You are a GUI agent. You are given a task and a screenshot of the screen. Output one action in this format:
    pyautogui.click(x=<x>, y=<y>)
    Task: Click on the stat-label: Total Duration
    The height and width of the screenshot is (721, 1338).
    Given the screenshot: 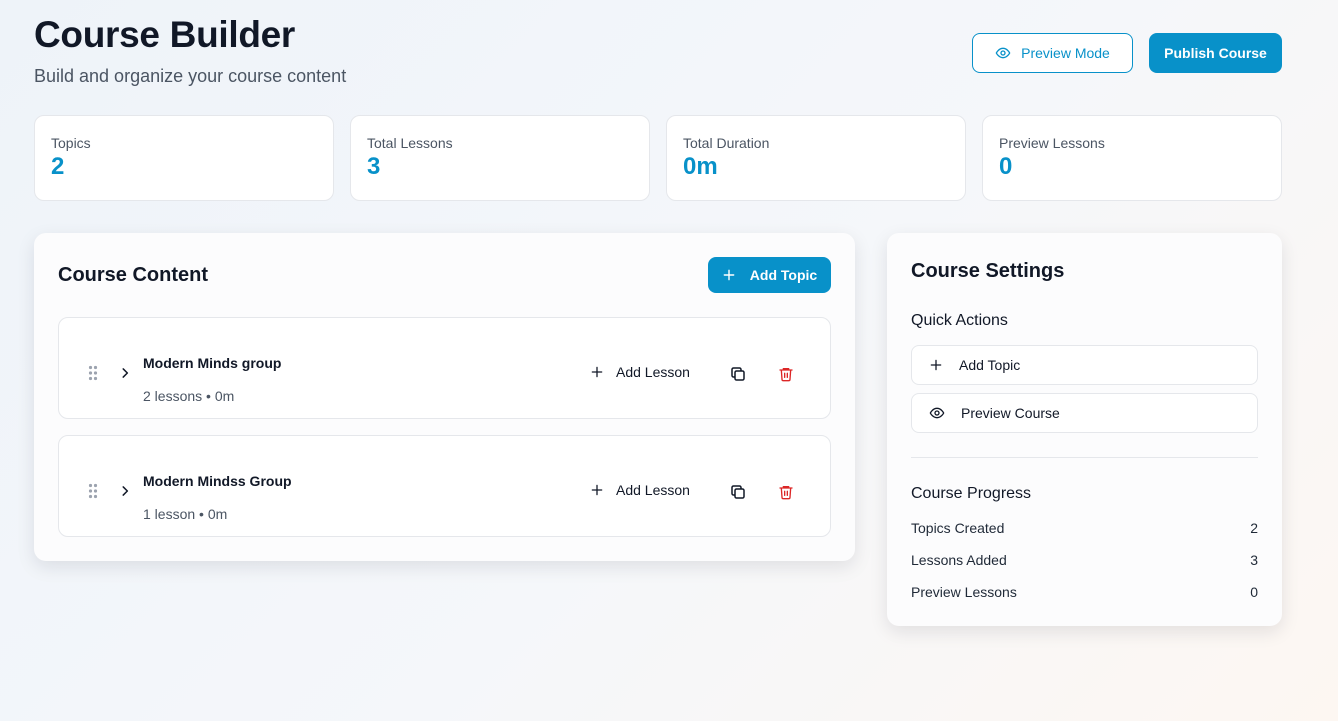 What is the action you would take?
    pyautogui.click(x=726, y=143)
    